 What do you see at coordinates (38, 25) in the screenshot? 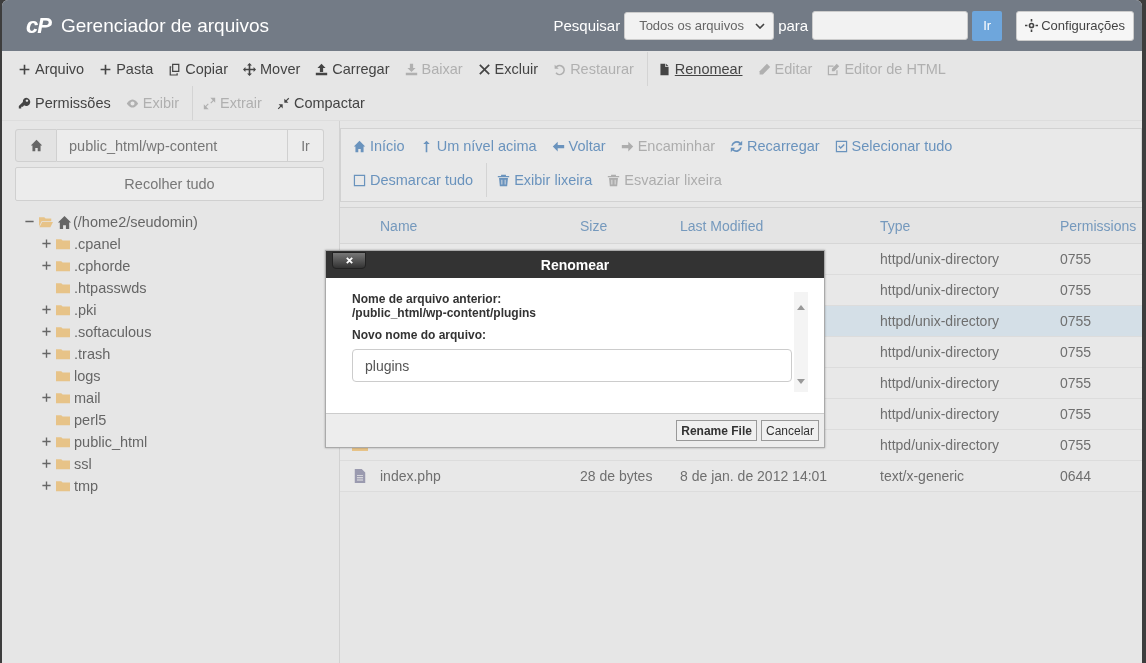
I see `logo: cP` at bounding box center [38, 25].